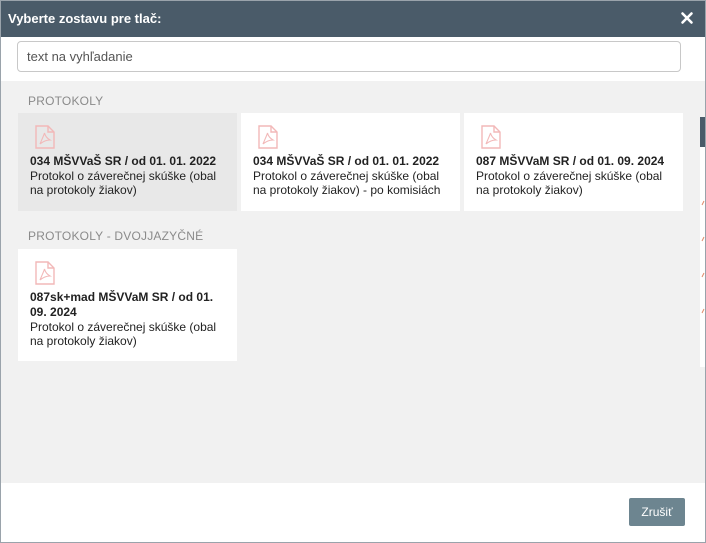  I want to click on dialog-title: Vyberte zostavu pre tlač:, so click(85, 18).